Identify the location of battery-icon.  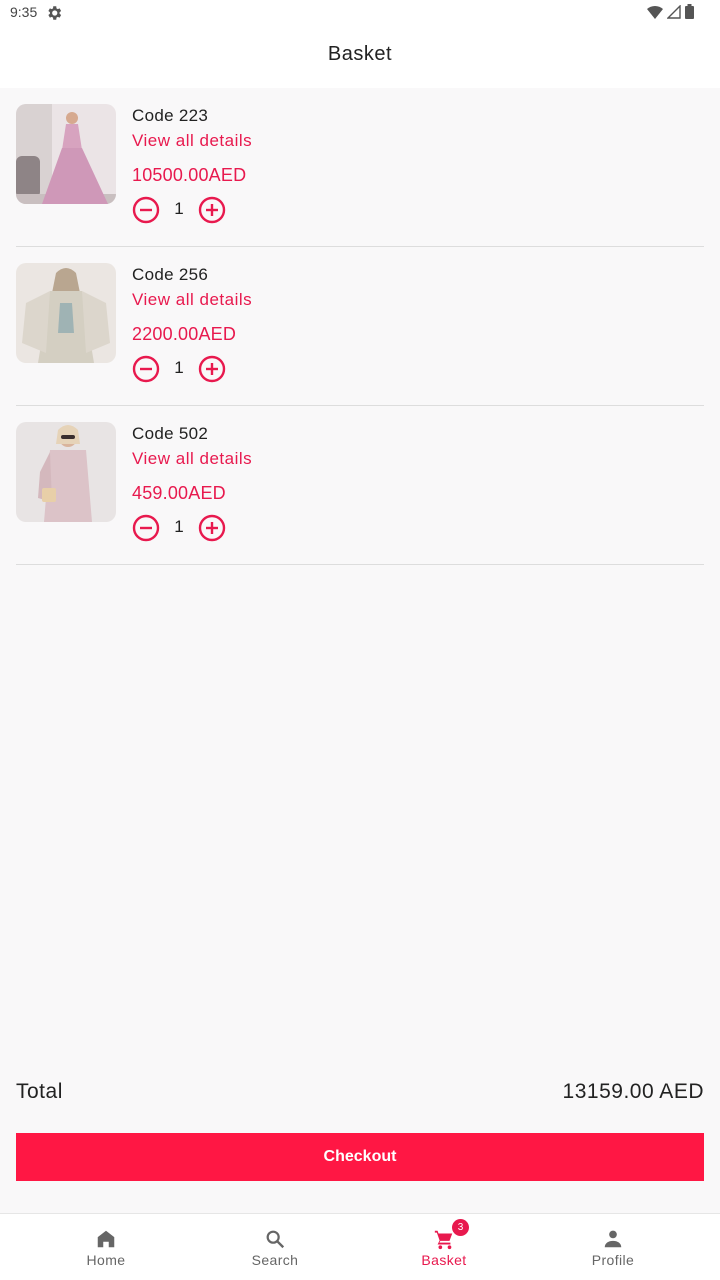
(689, 11).